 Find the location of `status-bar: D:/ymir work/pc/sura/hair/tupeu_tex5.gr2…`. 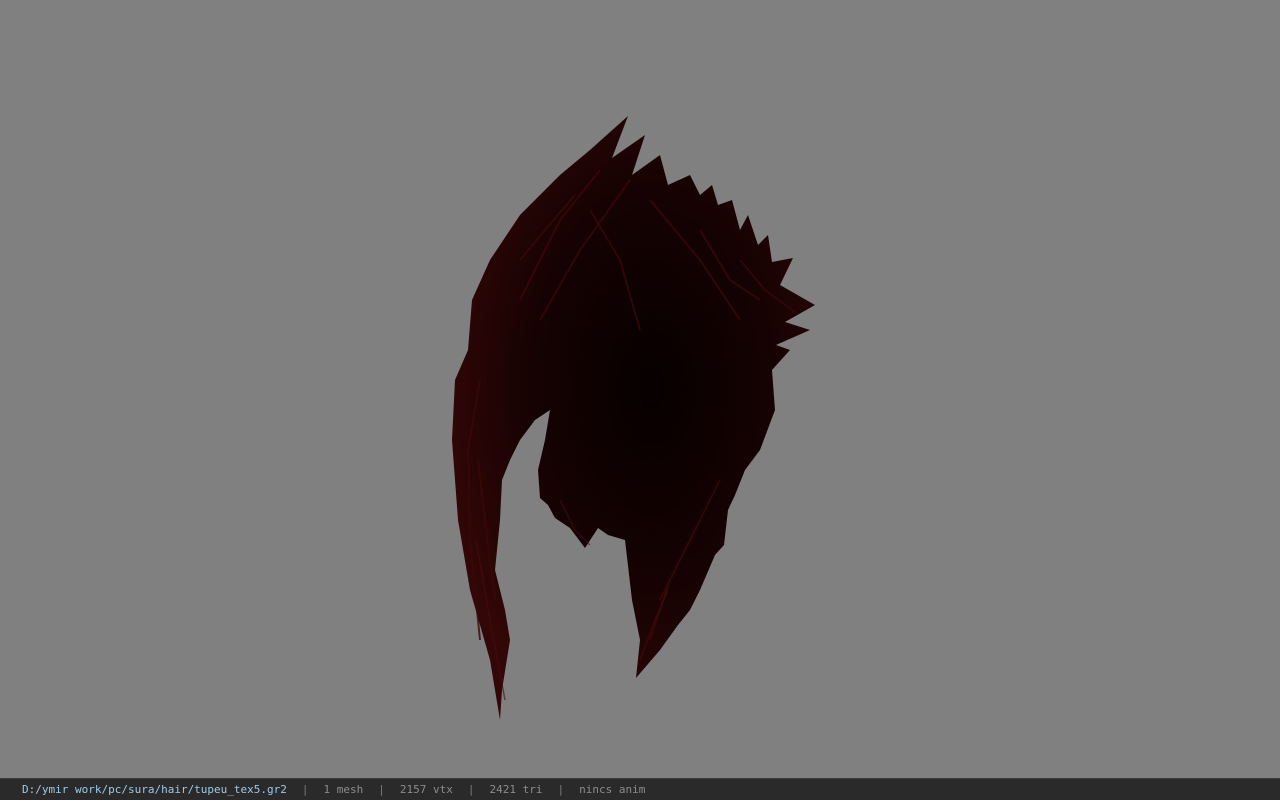

status-bar: D:/ymir work/pc/sura/hair/tupeu_tex5.gr2… is located at coordinates (640, 789).